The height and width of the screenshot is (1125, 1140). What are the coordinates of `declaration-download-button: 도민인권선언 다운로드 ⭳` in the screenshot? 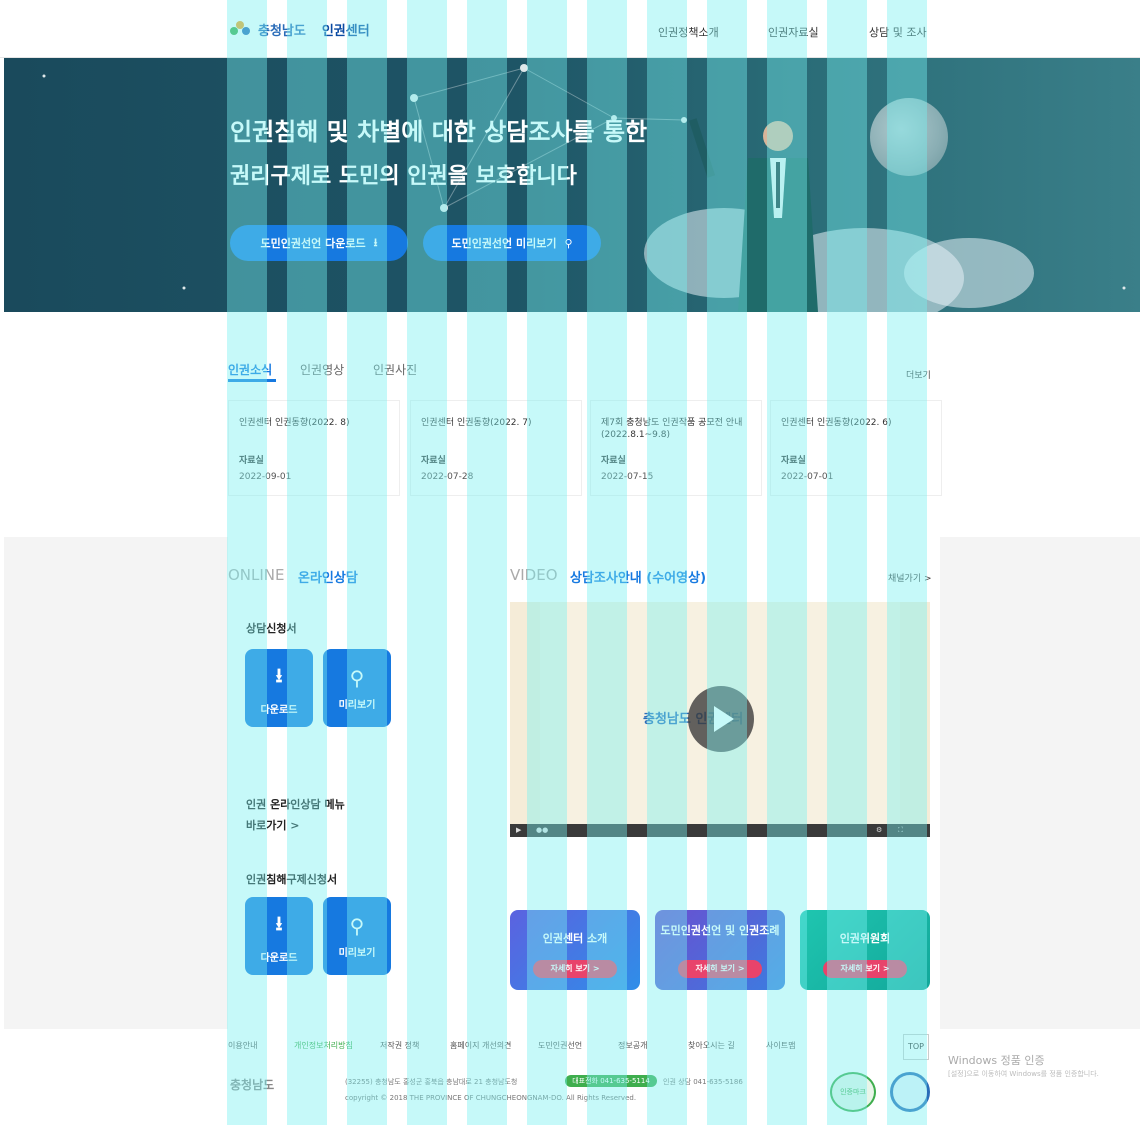 It's located at (319, 243).